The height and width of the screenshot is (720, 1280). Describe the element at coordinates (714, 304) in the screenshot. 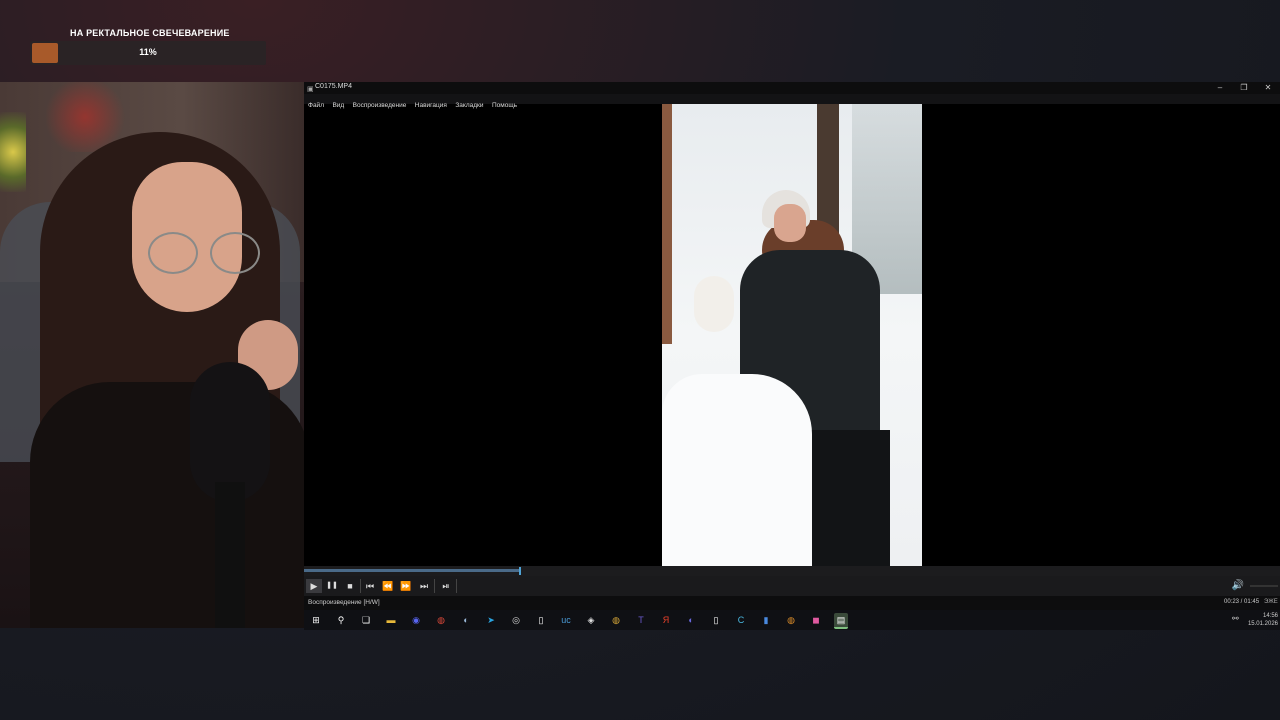

I see `white-mitten` at that location.